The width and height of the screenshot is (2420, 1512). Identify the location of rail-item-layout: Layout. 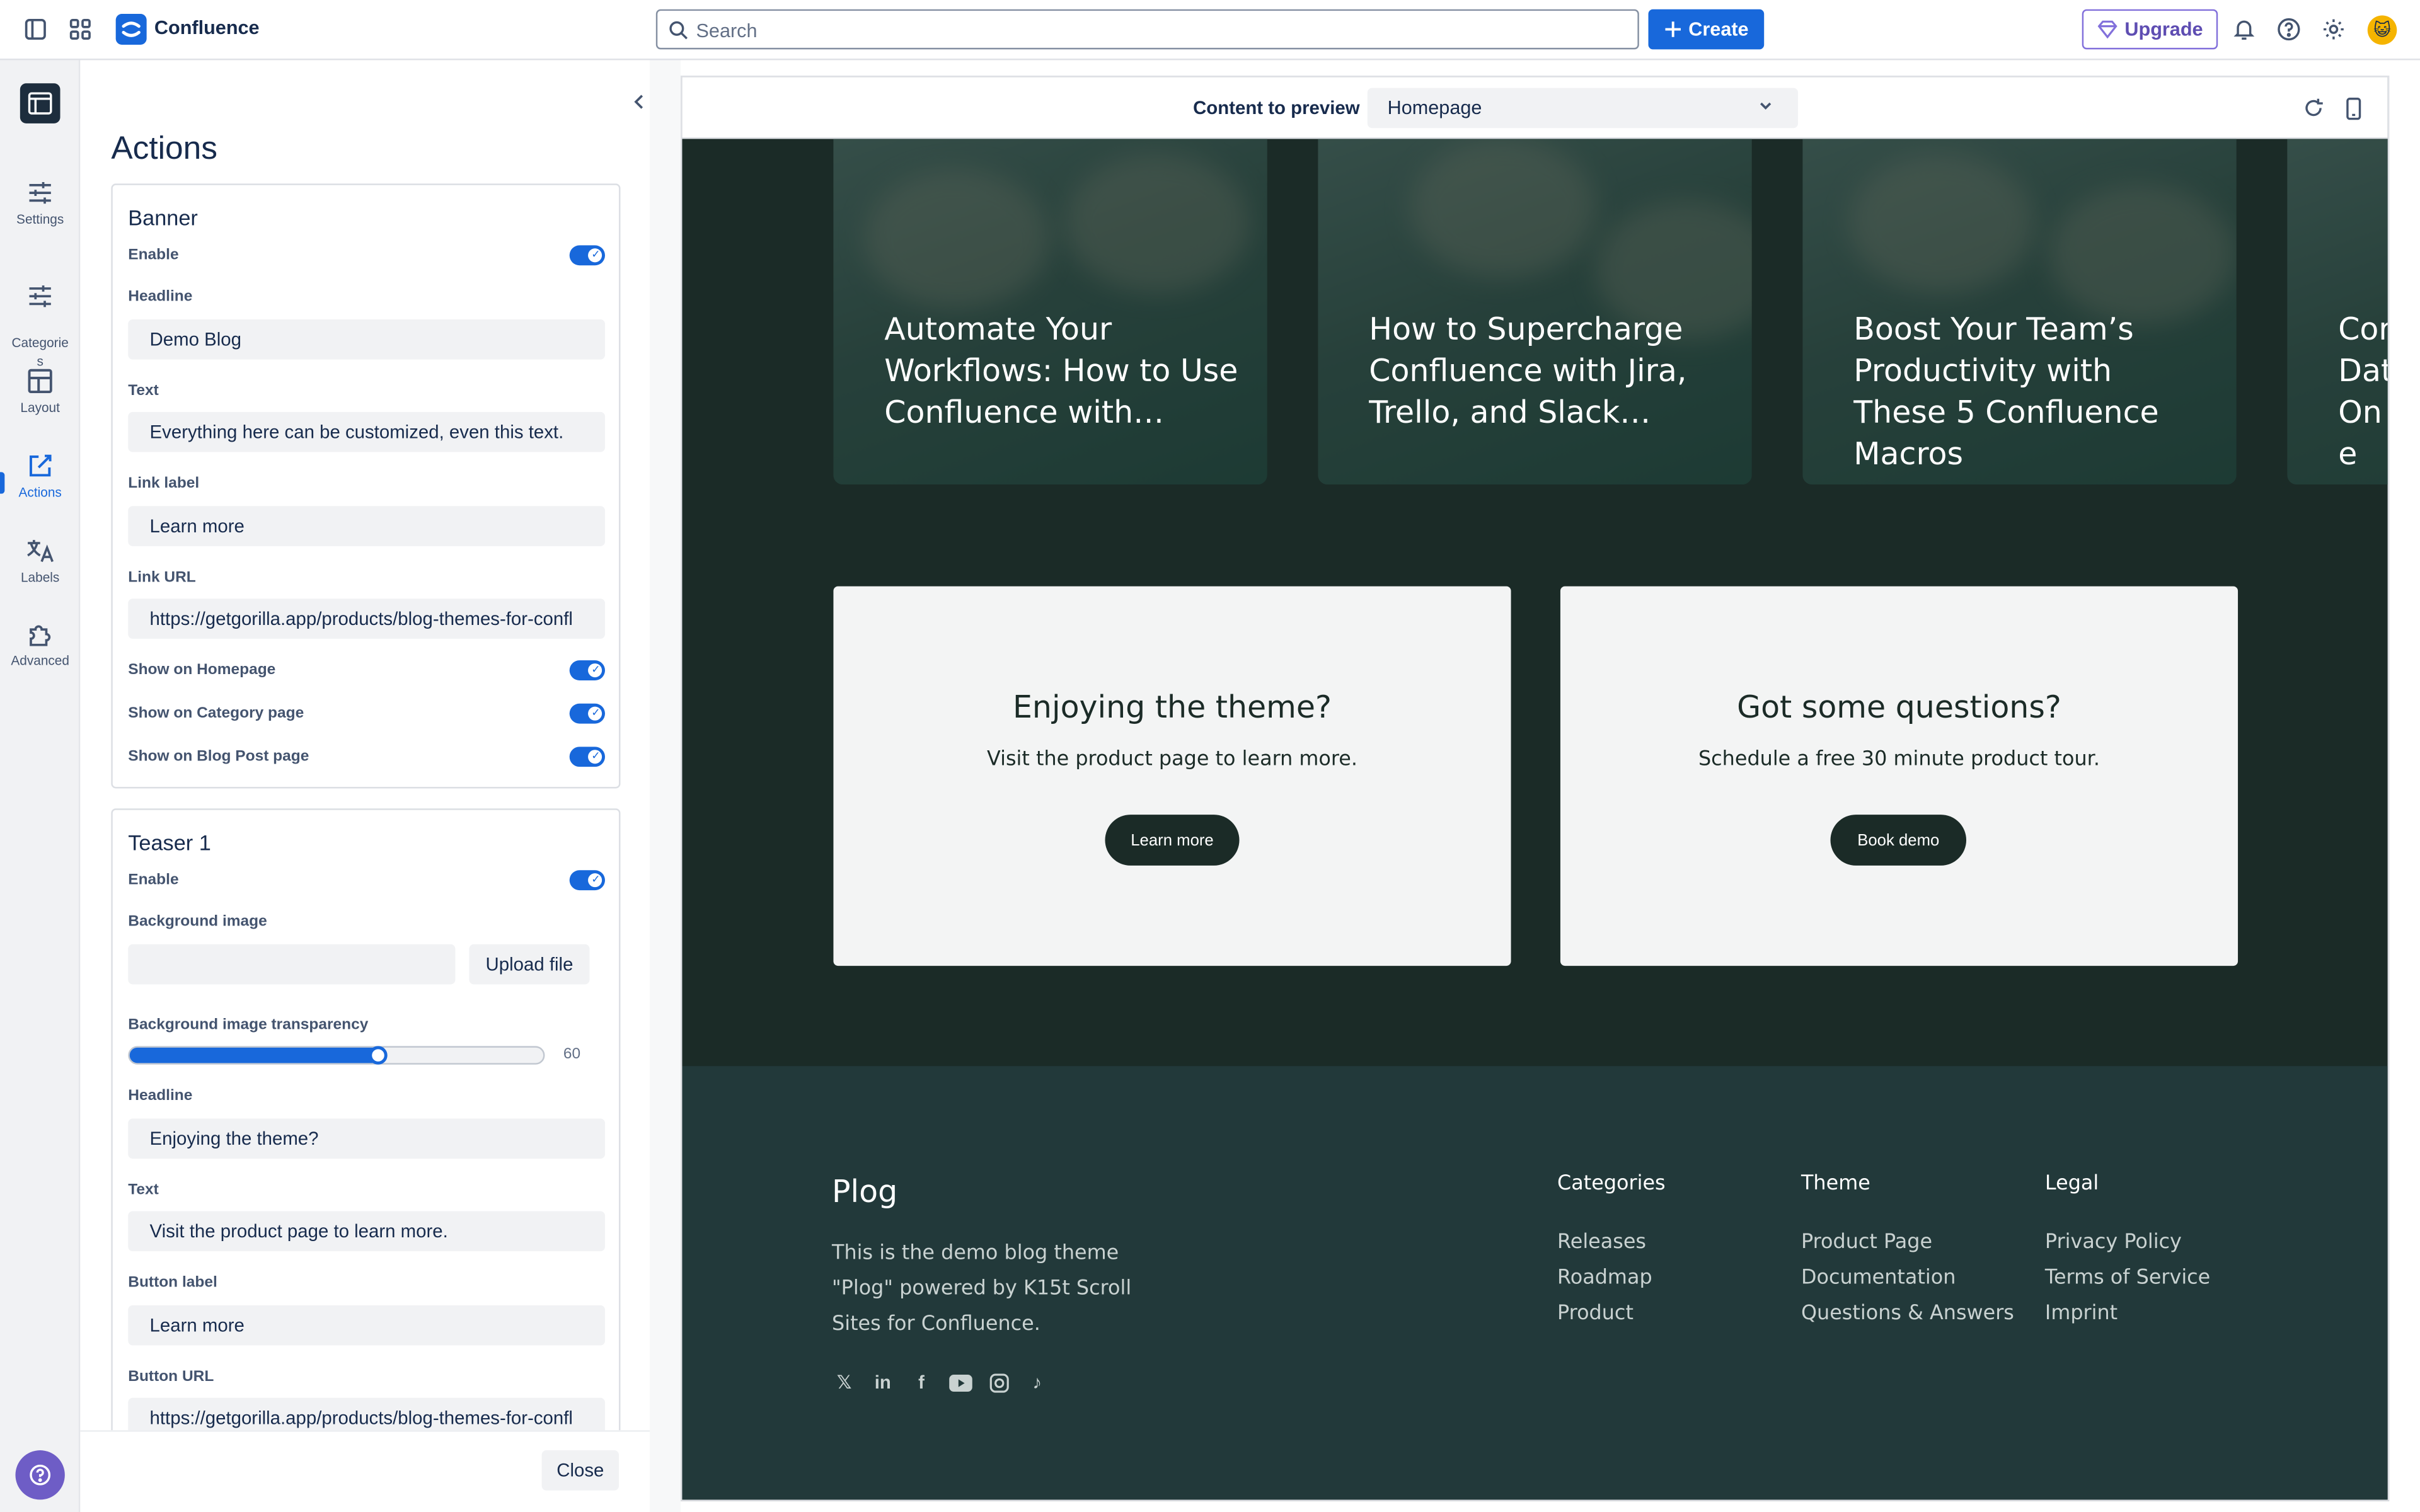
(40, 391).